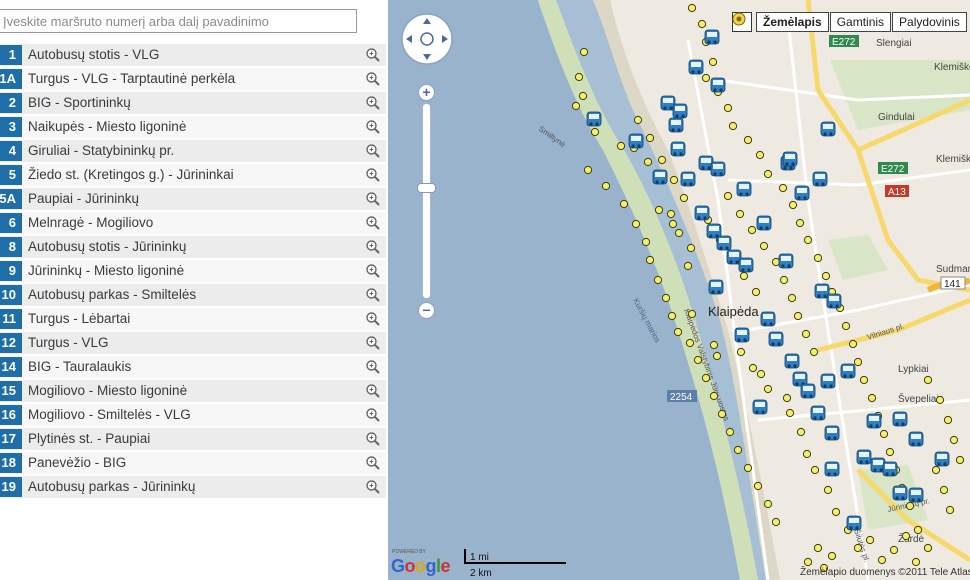  I want to click on route-row: 6 Melnragė - Mogiliovo, so click(193, 223).